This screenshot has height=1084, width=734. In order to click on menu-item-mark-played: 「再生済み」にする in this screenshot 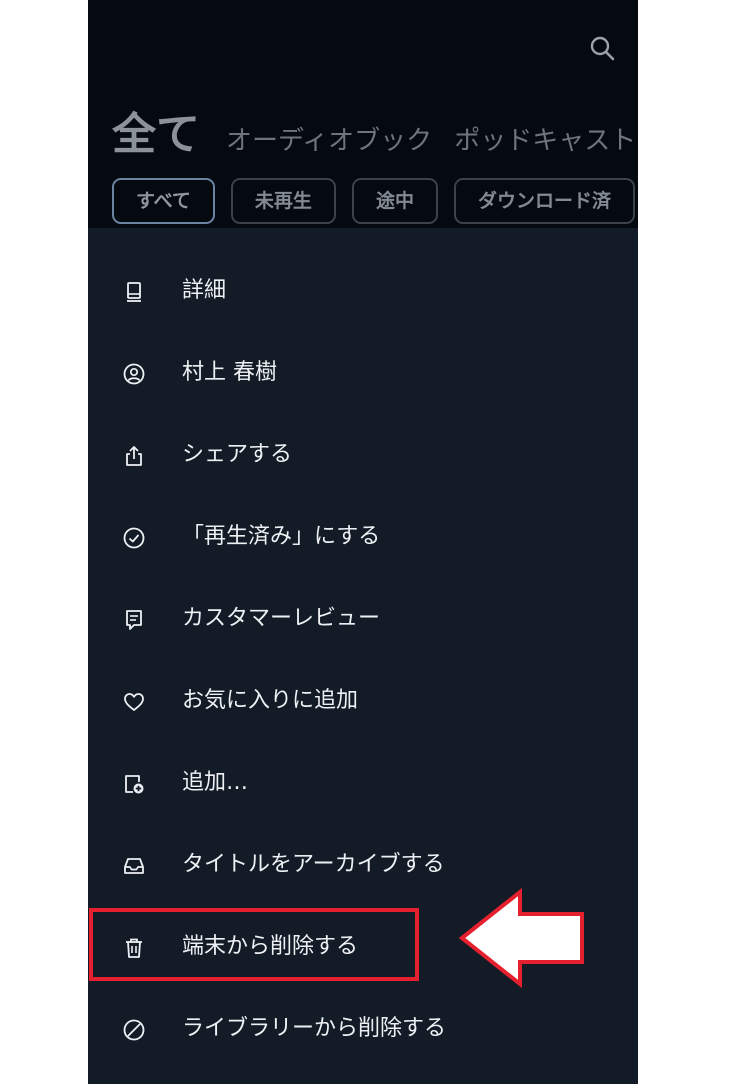, I will do `click(363, 537)`.